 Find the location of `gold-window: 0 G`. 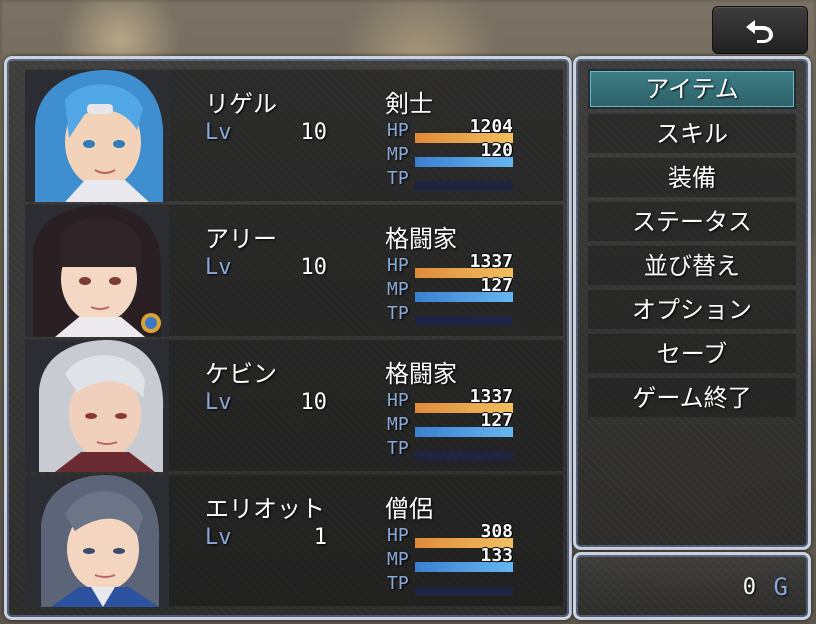

gold-window: 0 G is located at coordinates (692, 586).